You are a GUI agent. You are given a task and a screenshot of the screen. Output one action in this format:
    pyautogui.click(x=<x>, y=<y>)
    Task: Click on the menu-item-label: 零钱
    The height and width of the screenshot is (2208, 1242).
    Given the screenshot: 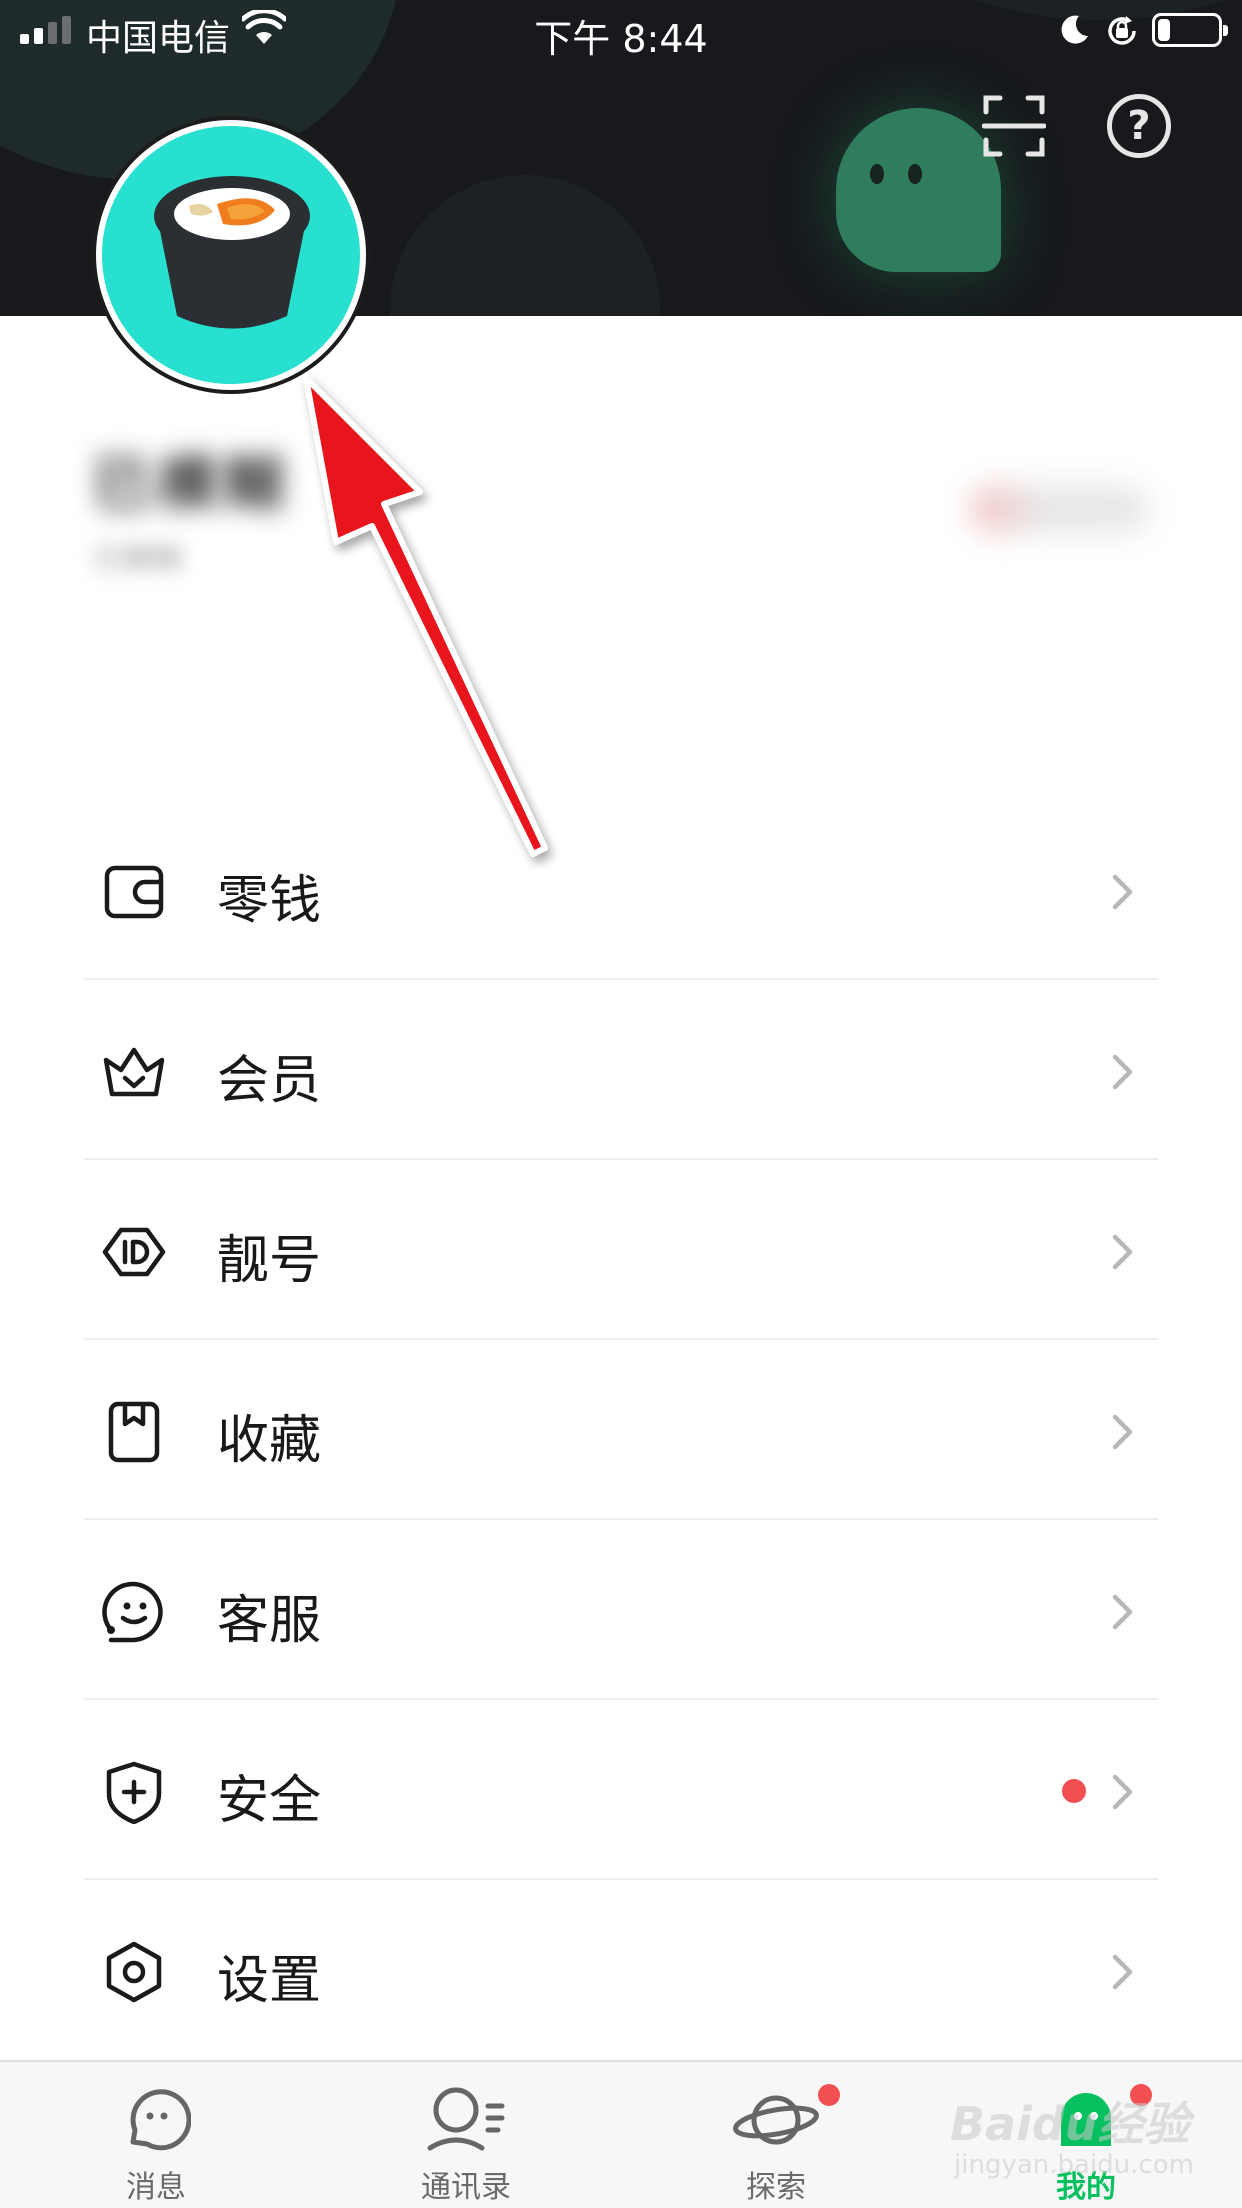 What is the action you would take?
    pyautogui.click(x=269, y=901)
    